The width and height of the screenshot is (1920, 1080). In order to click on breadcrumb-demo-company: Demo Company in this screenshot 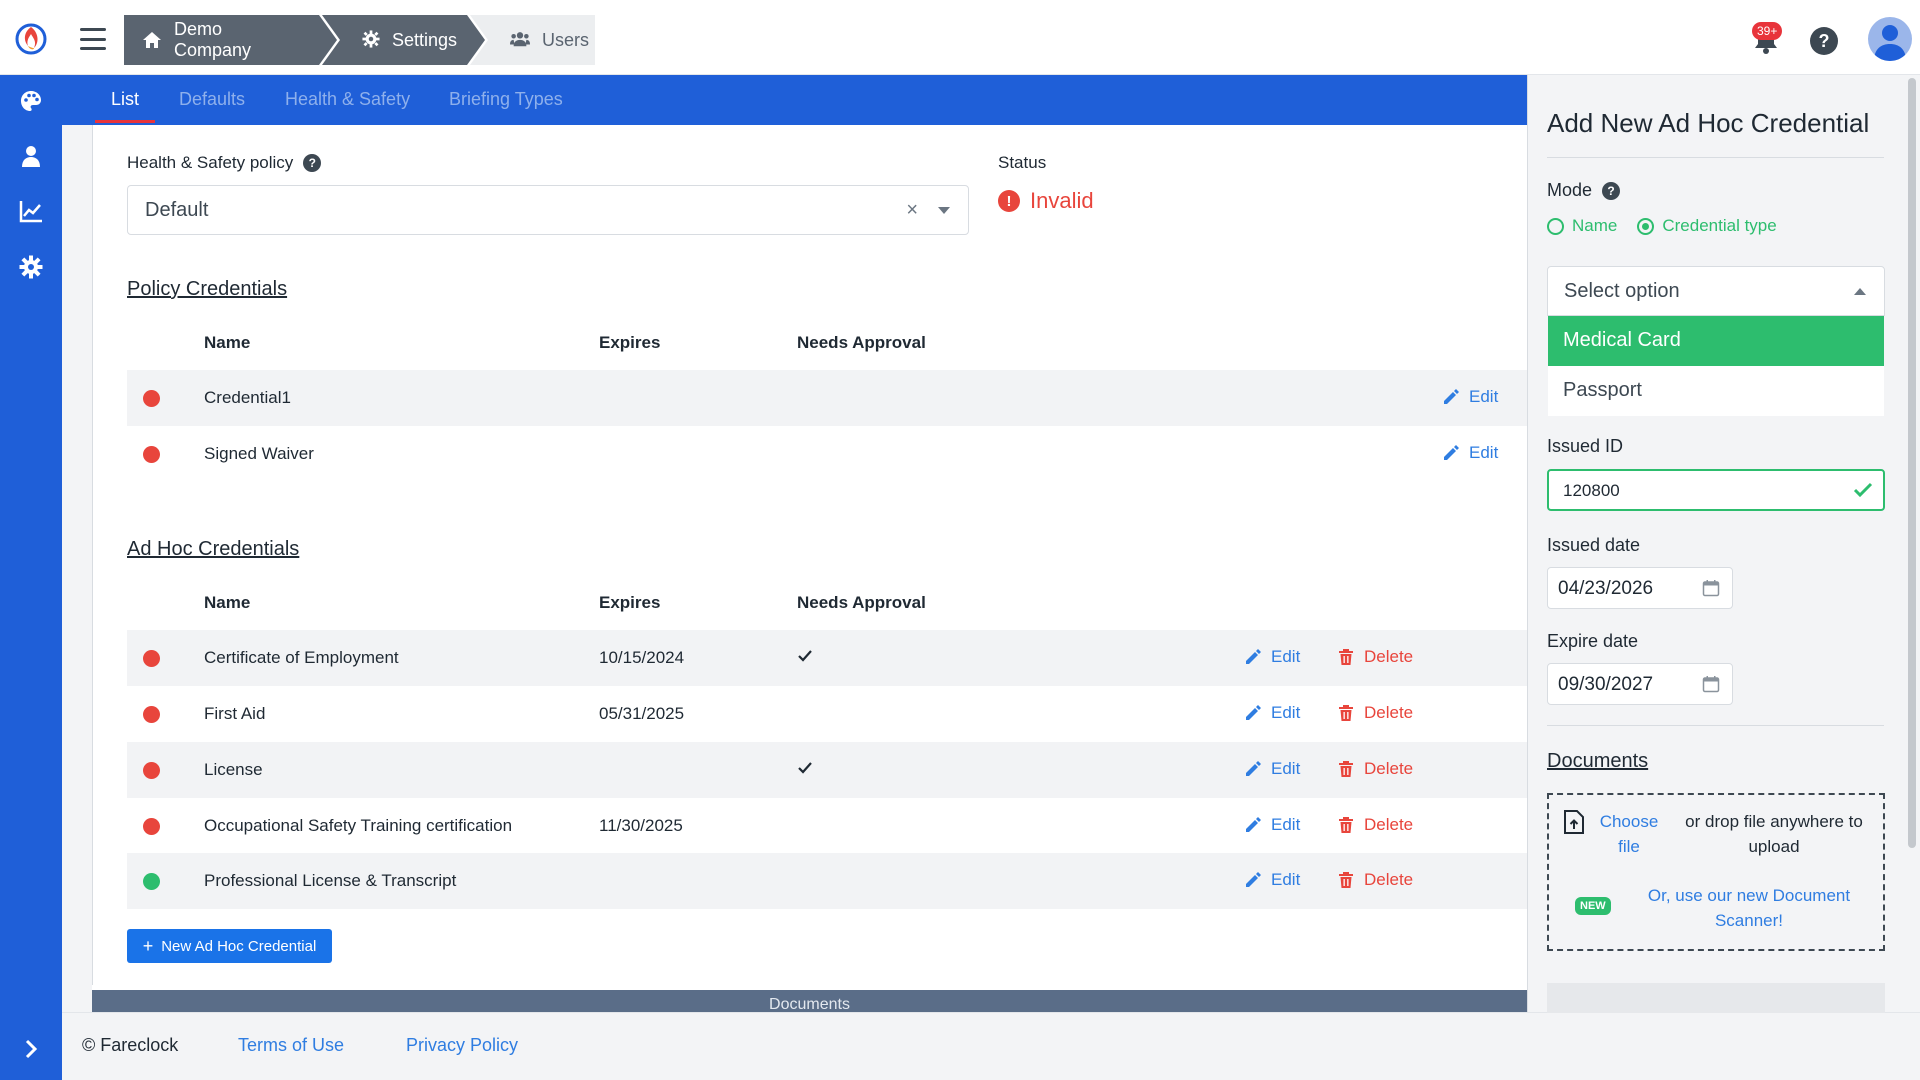, I will do `click(230, 40)`.